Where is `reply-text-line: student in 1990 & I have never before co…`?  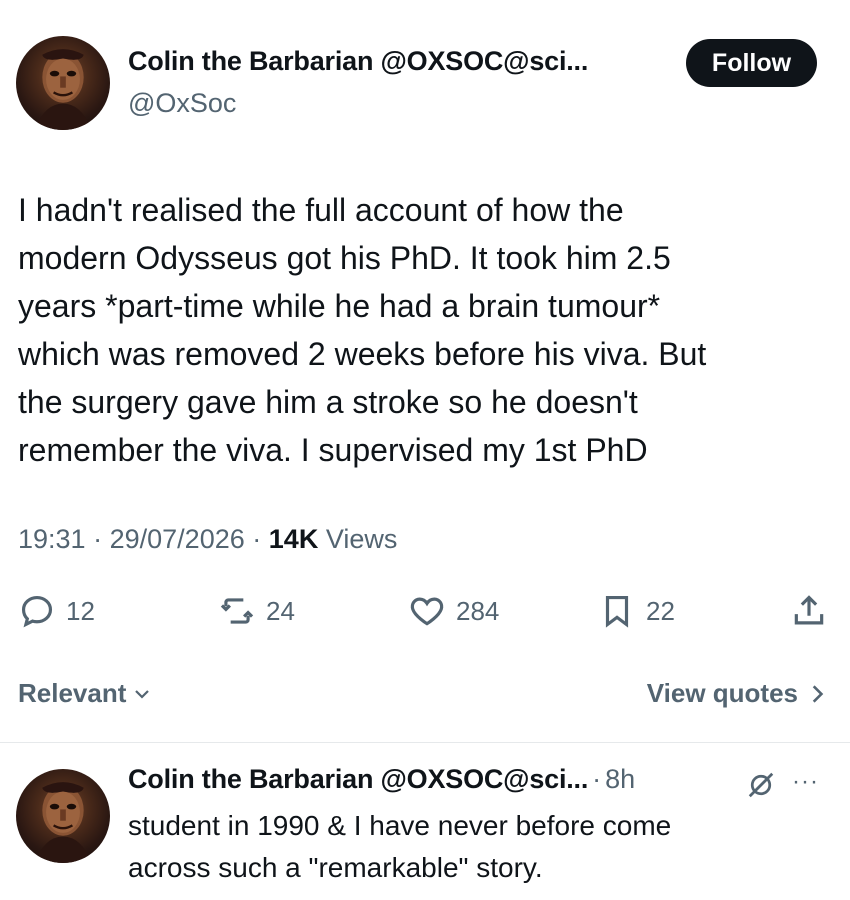 reply-text-line: student in 1990 & I have never before co… is located at coordinates (400, 825).